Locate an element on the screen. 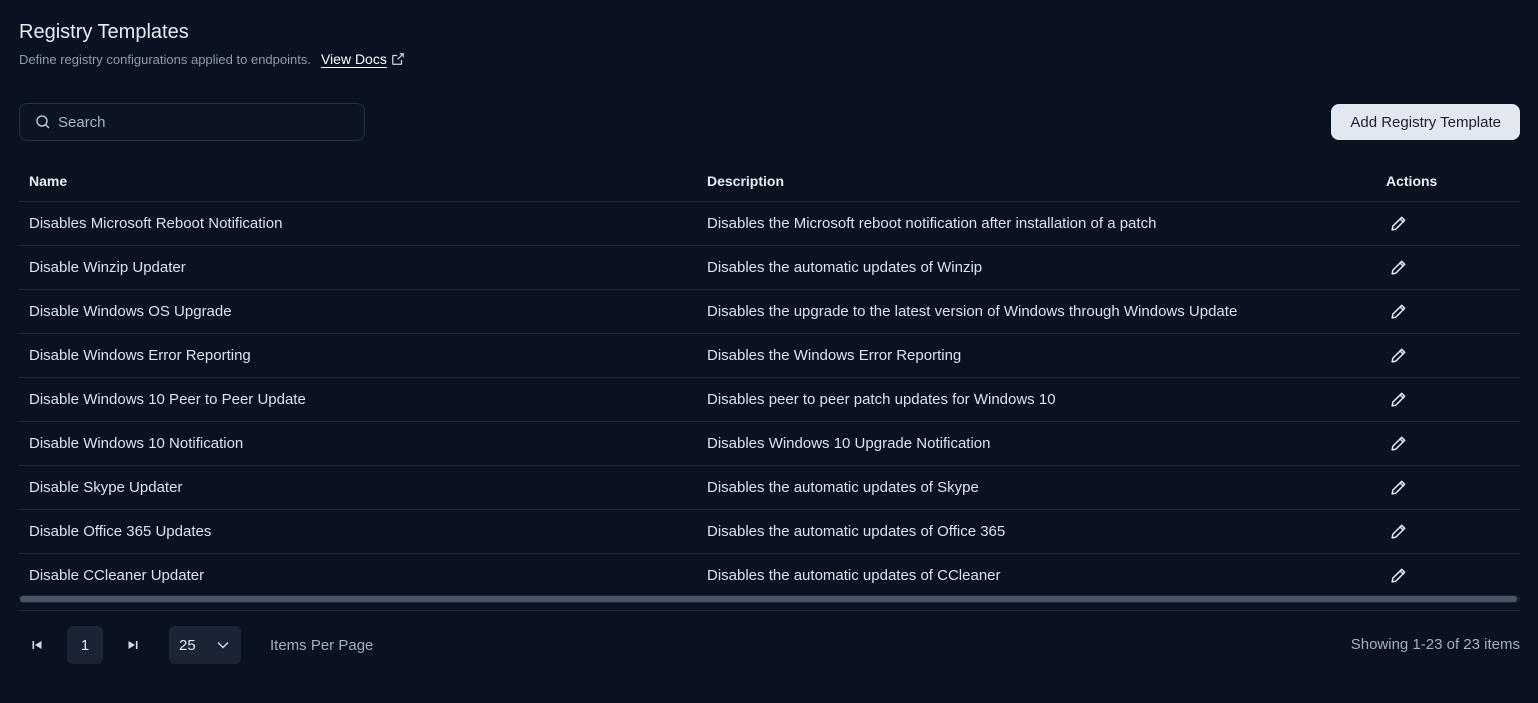  column-header-description: Description is located at coordinates (1036, 181).